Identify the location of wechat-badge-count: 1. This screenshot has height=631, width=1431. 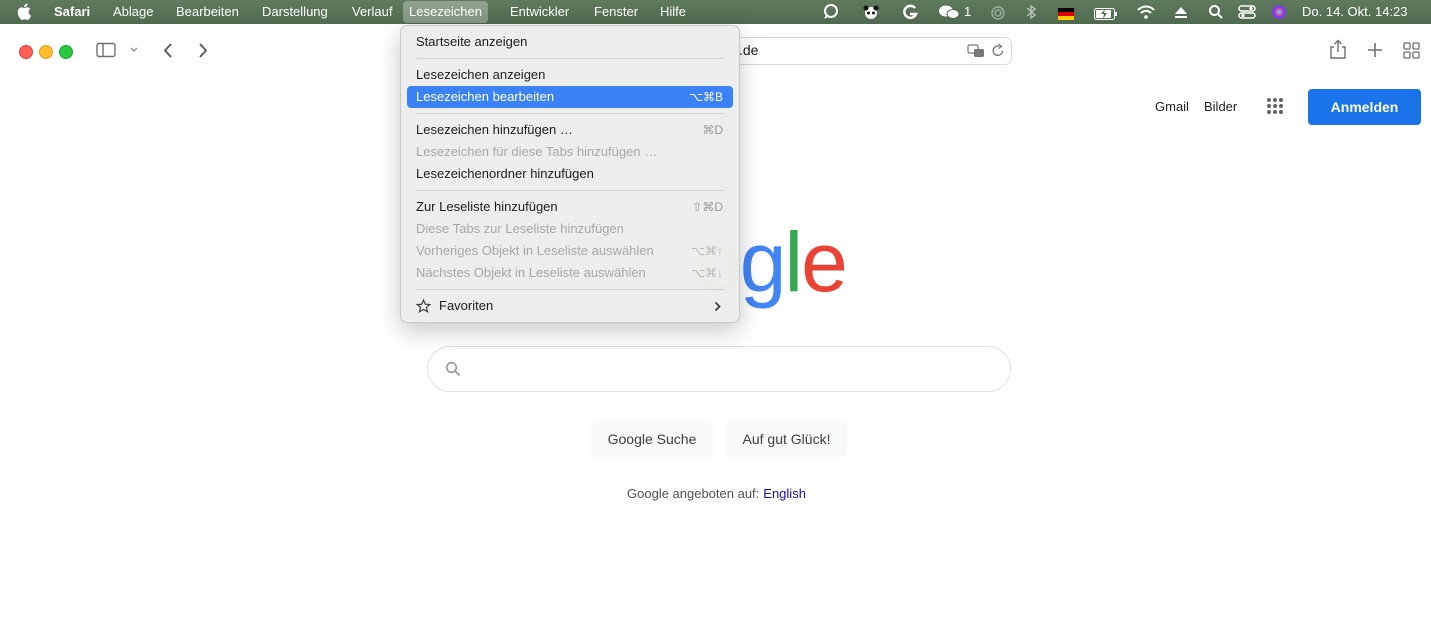
(968, 11).